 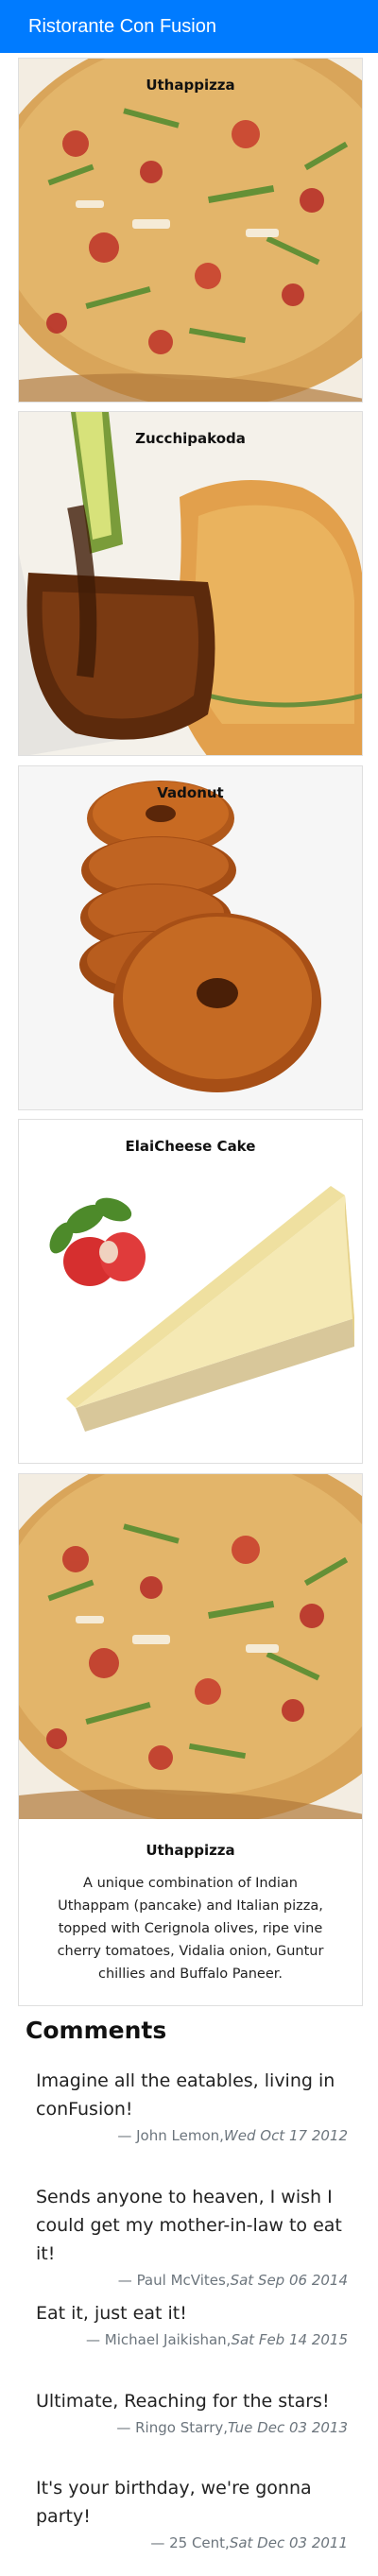 I want to click on dish-card-uthappizza: Uthappizza, so click(x=190, y=230).